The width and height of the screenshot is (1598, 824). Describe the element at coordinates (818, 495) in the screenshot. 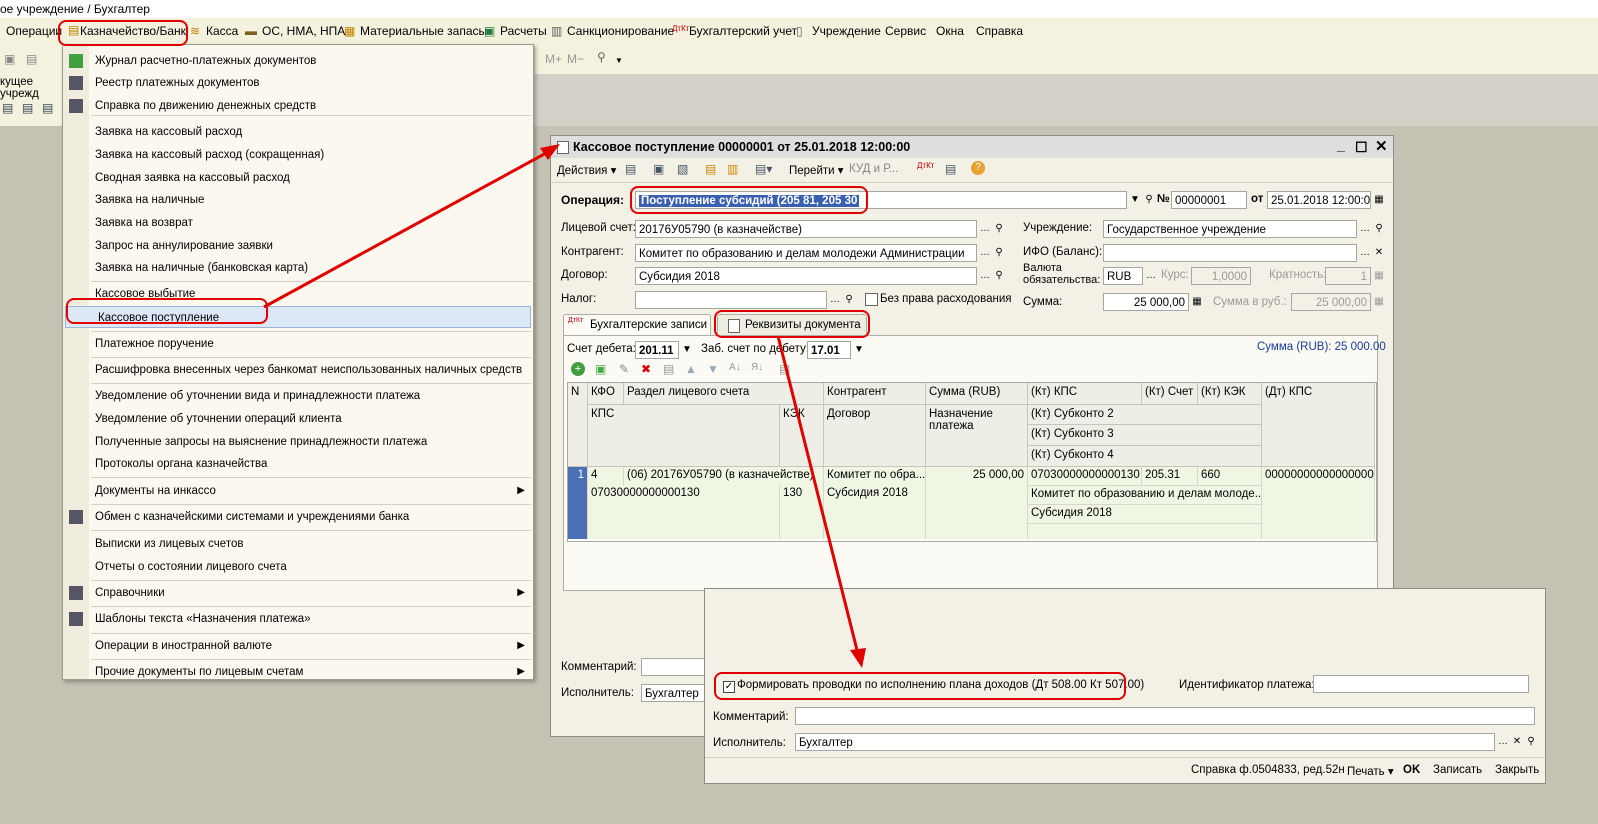

I see `arrow-tab-to-checkbox` at that location.